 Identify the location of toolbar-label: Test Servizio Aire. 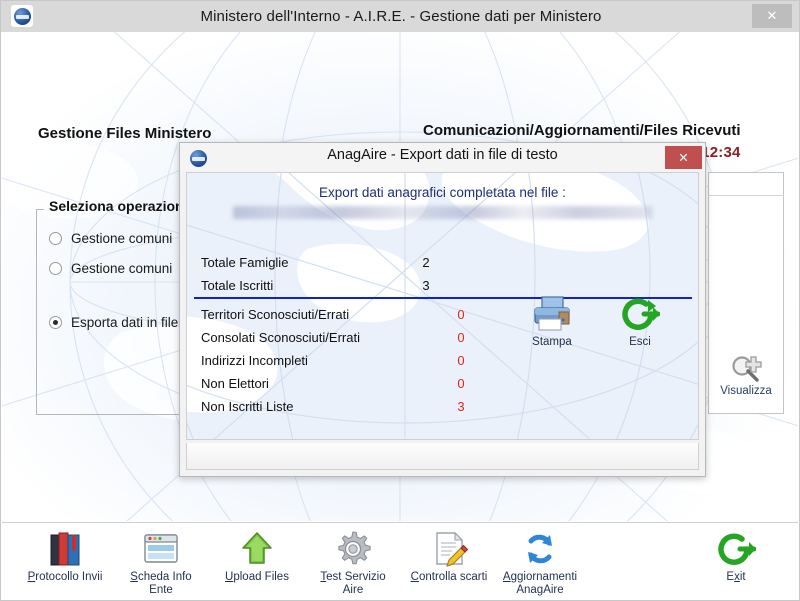
(353, 583).